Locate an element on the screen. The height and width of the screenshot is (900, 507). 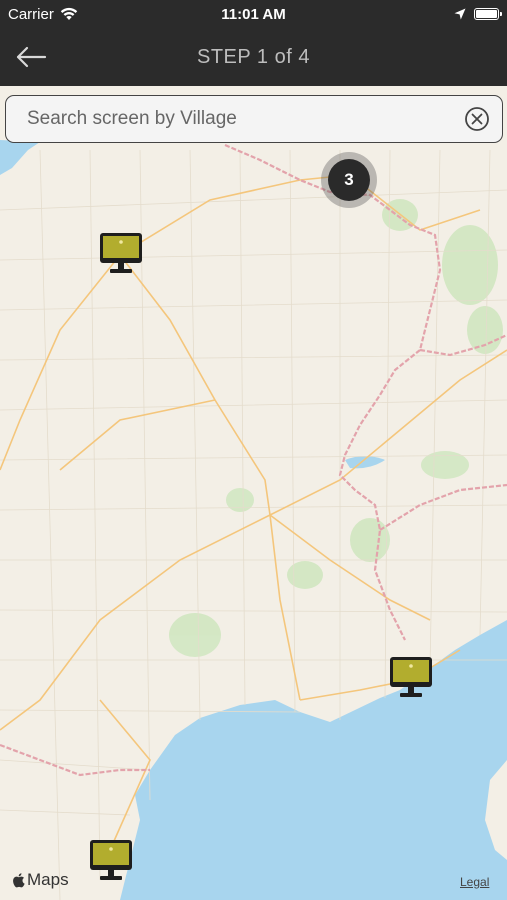
status-right is located at coordinates (478, 14).